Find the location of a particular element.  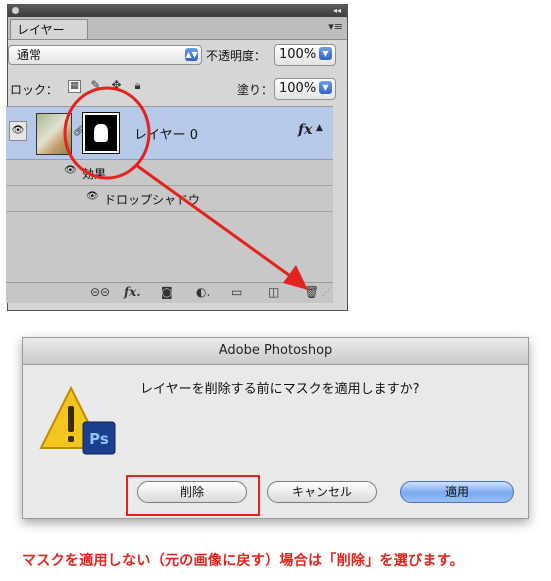

dialog-message: レイヤーを削除する前にマスクを適用しますか? is located at coordinates (280, 389).